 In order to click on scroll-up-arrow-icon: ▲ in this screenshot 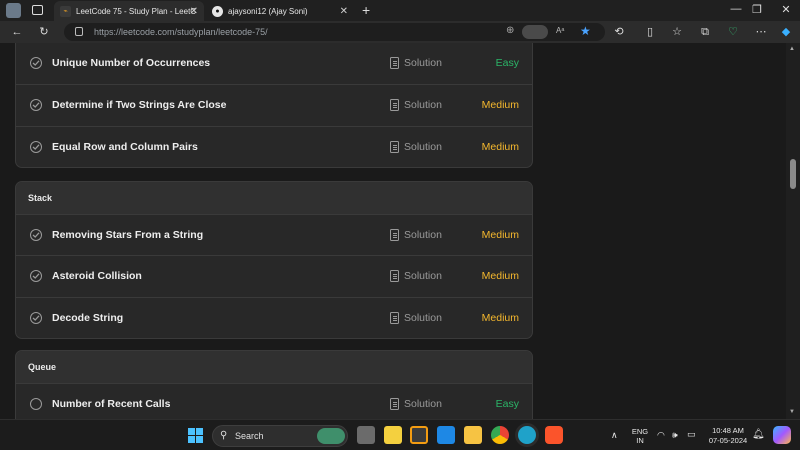, I will do `click(792, 49)`.